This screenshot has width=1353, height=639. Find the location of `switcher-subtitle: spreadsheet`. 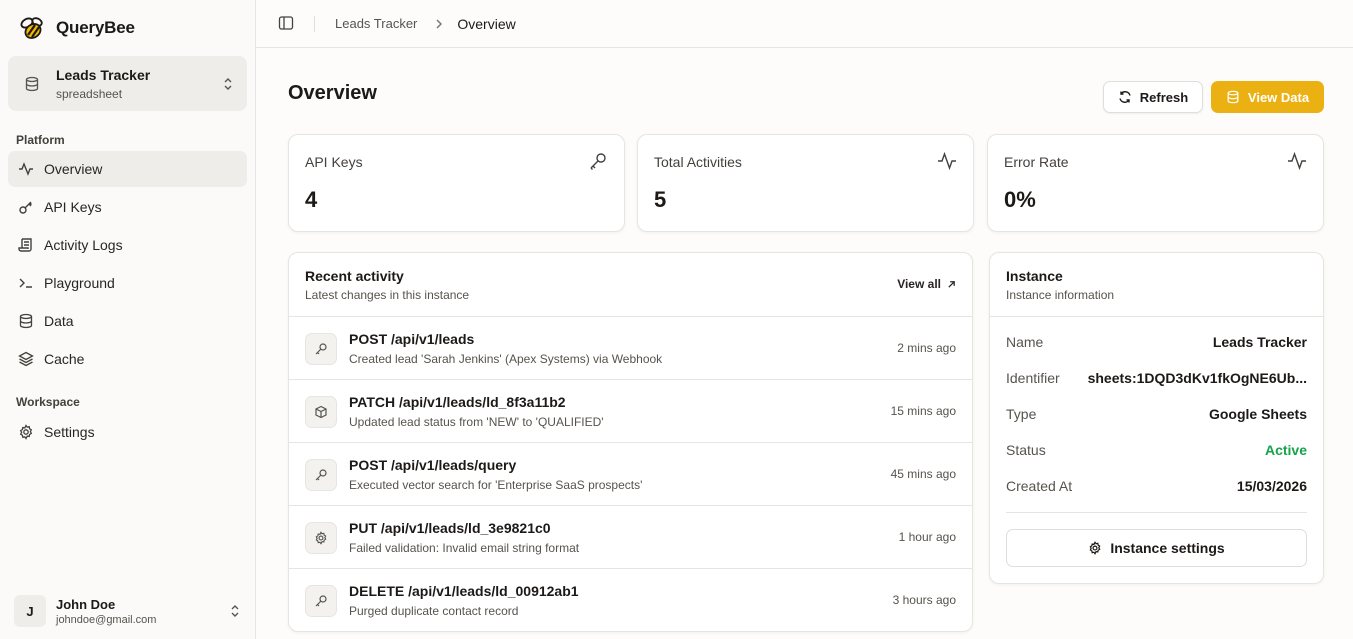

switcher-subtitle: spreadsheet is located at coordinates (89, 93).